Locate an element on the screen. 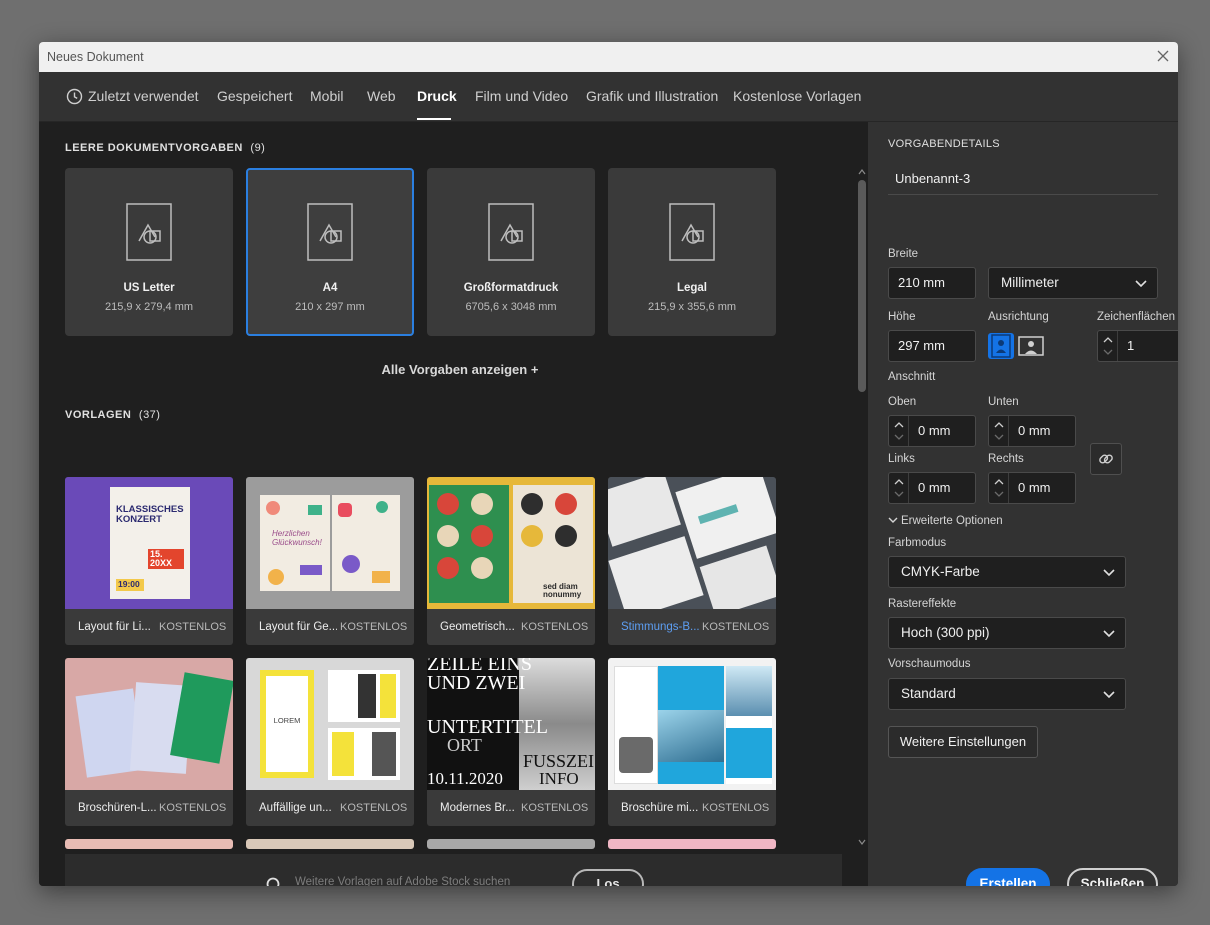 The width and height of the screenshot is (1210, 925). search-go-button: Los is located at coordinates (608, 877).